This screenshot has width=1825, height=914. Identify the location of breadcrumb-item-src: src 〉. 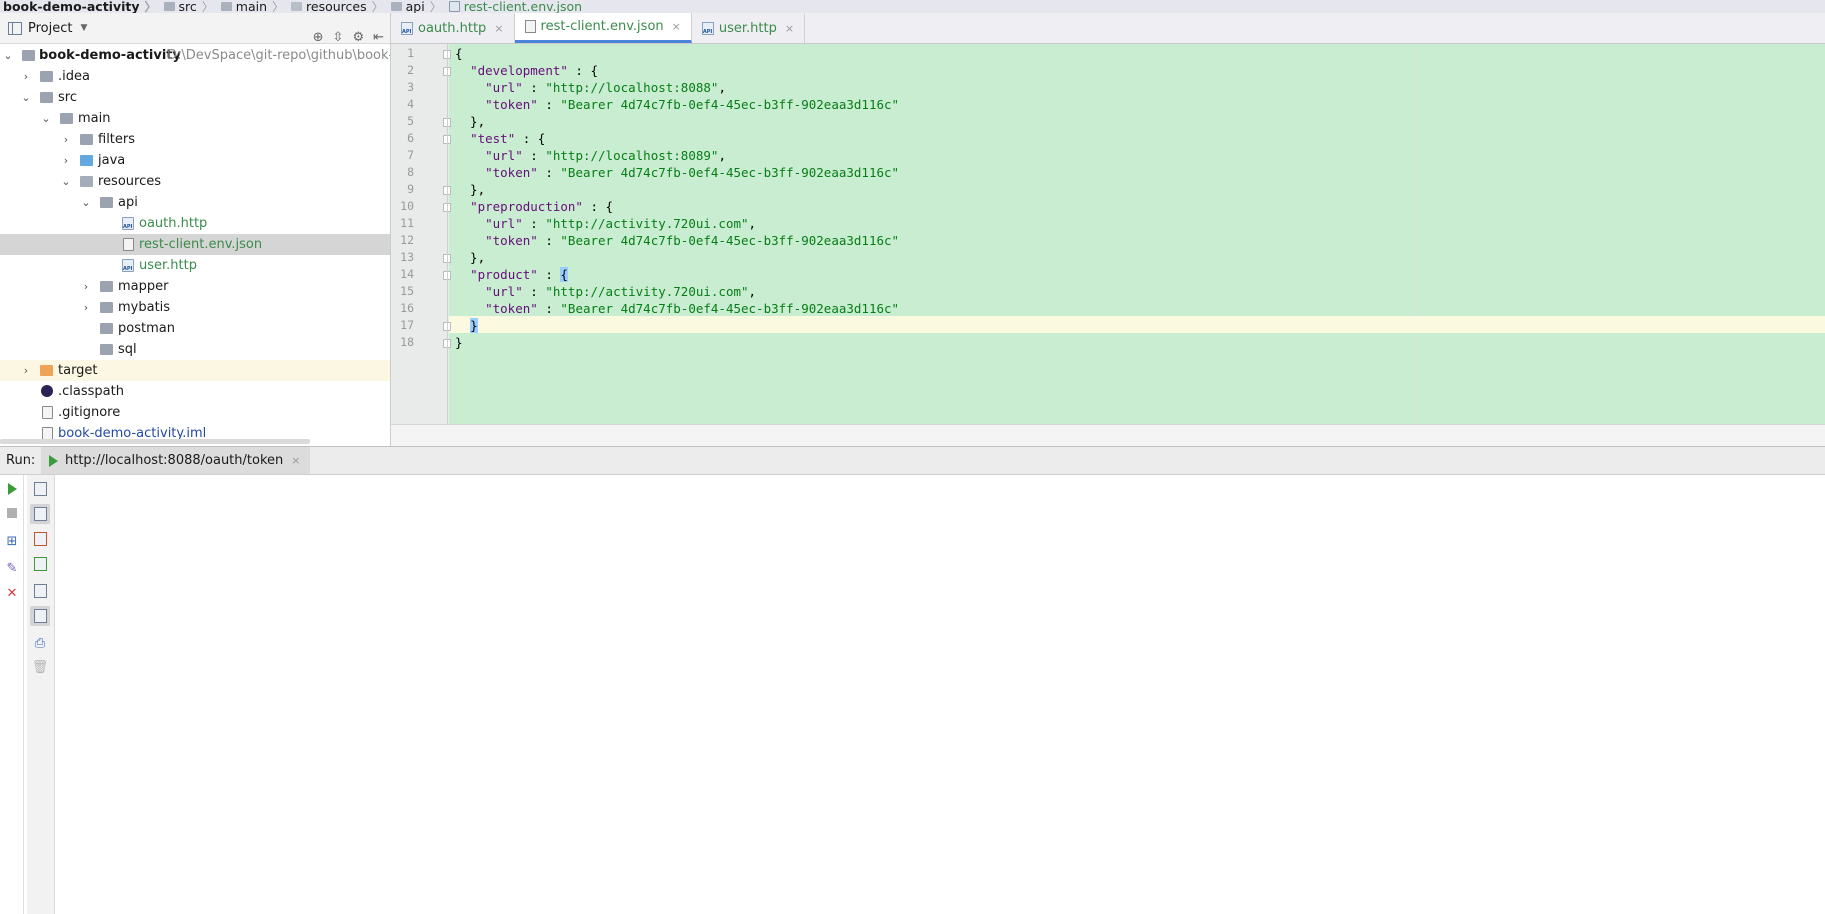
(189, 6).